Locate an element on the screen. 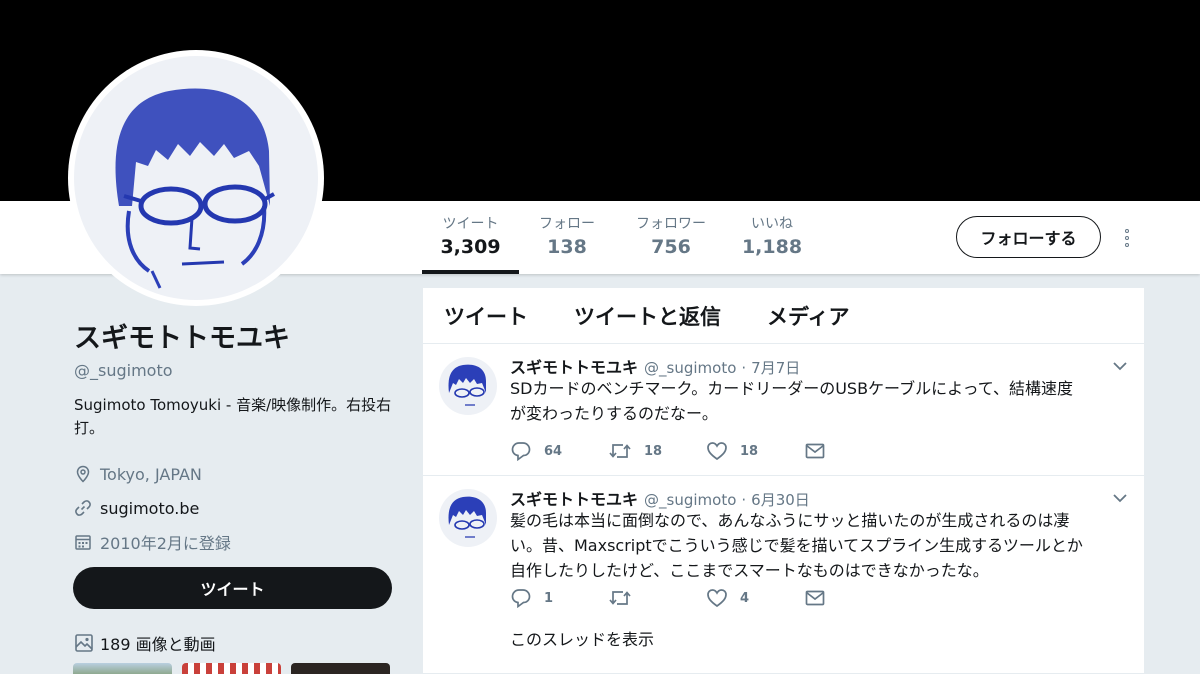 The image size is (1200, 674). like-button: 18 is located at coordinates (755, 451).